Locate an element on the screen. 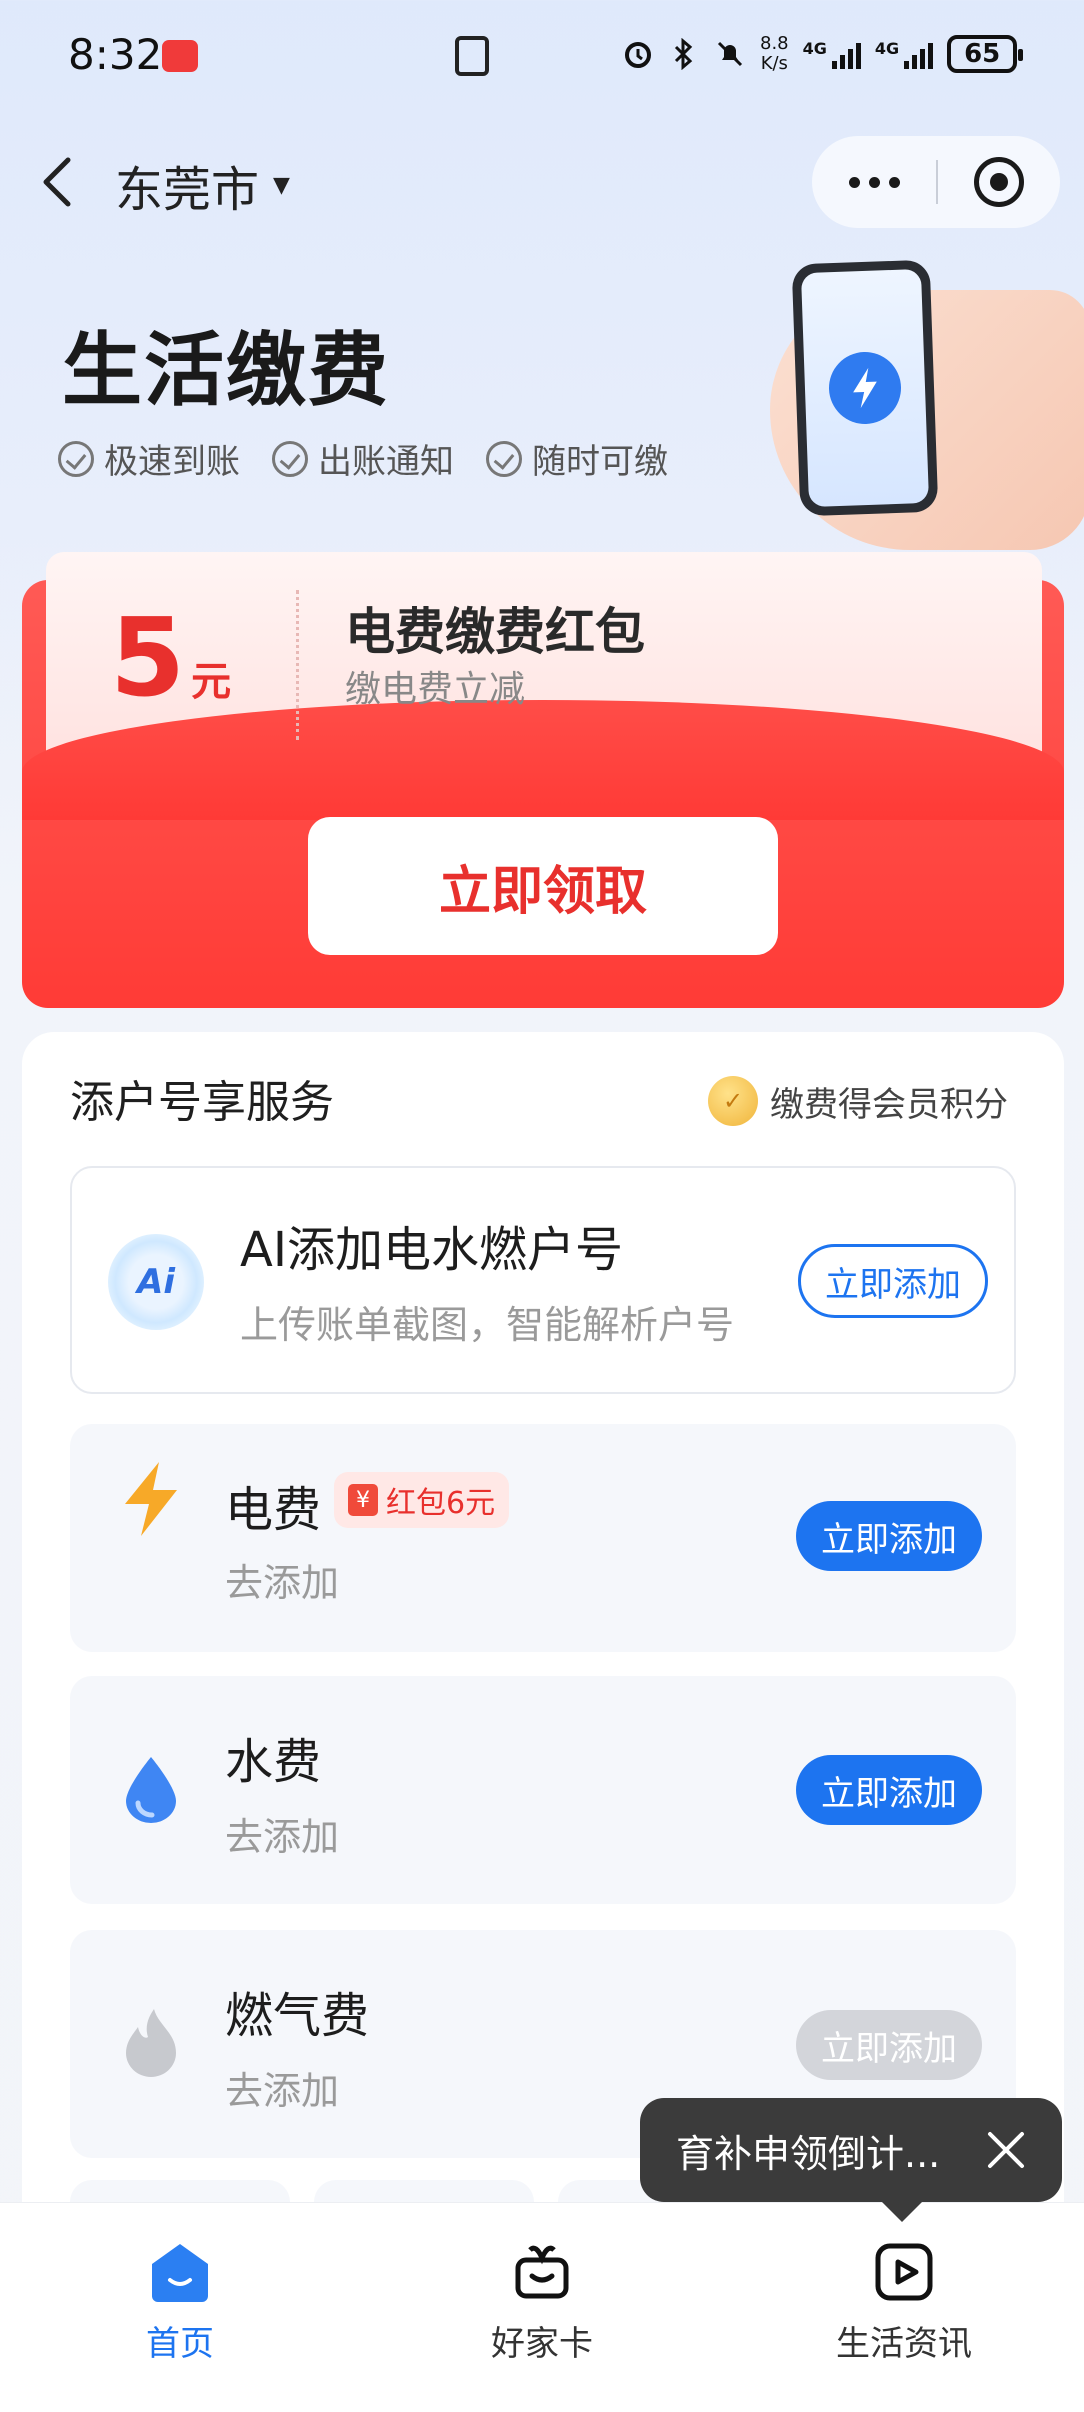 The height and width of the screenshot is (2412, 1084). alarm-icon is located at coordinates (638, 54).